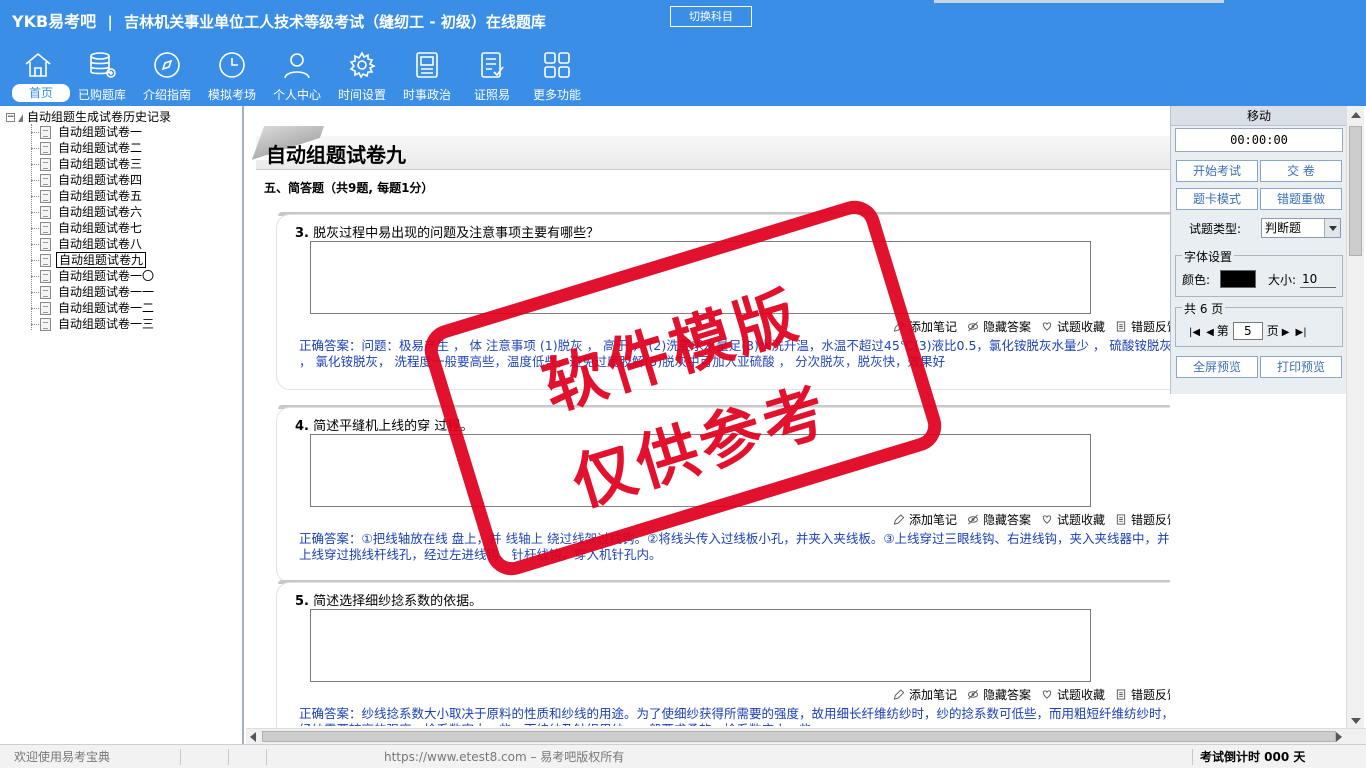  Describe the element at coordinates (1247, 331) in the screenshot. I see `page-number-input: 5` at that location.